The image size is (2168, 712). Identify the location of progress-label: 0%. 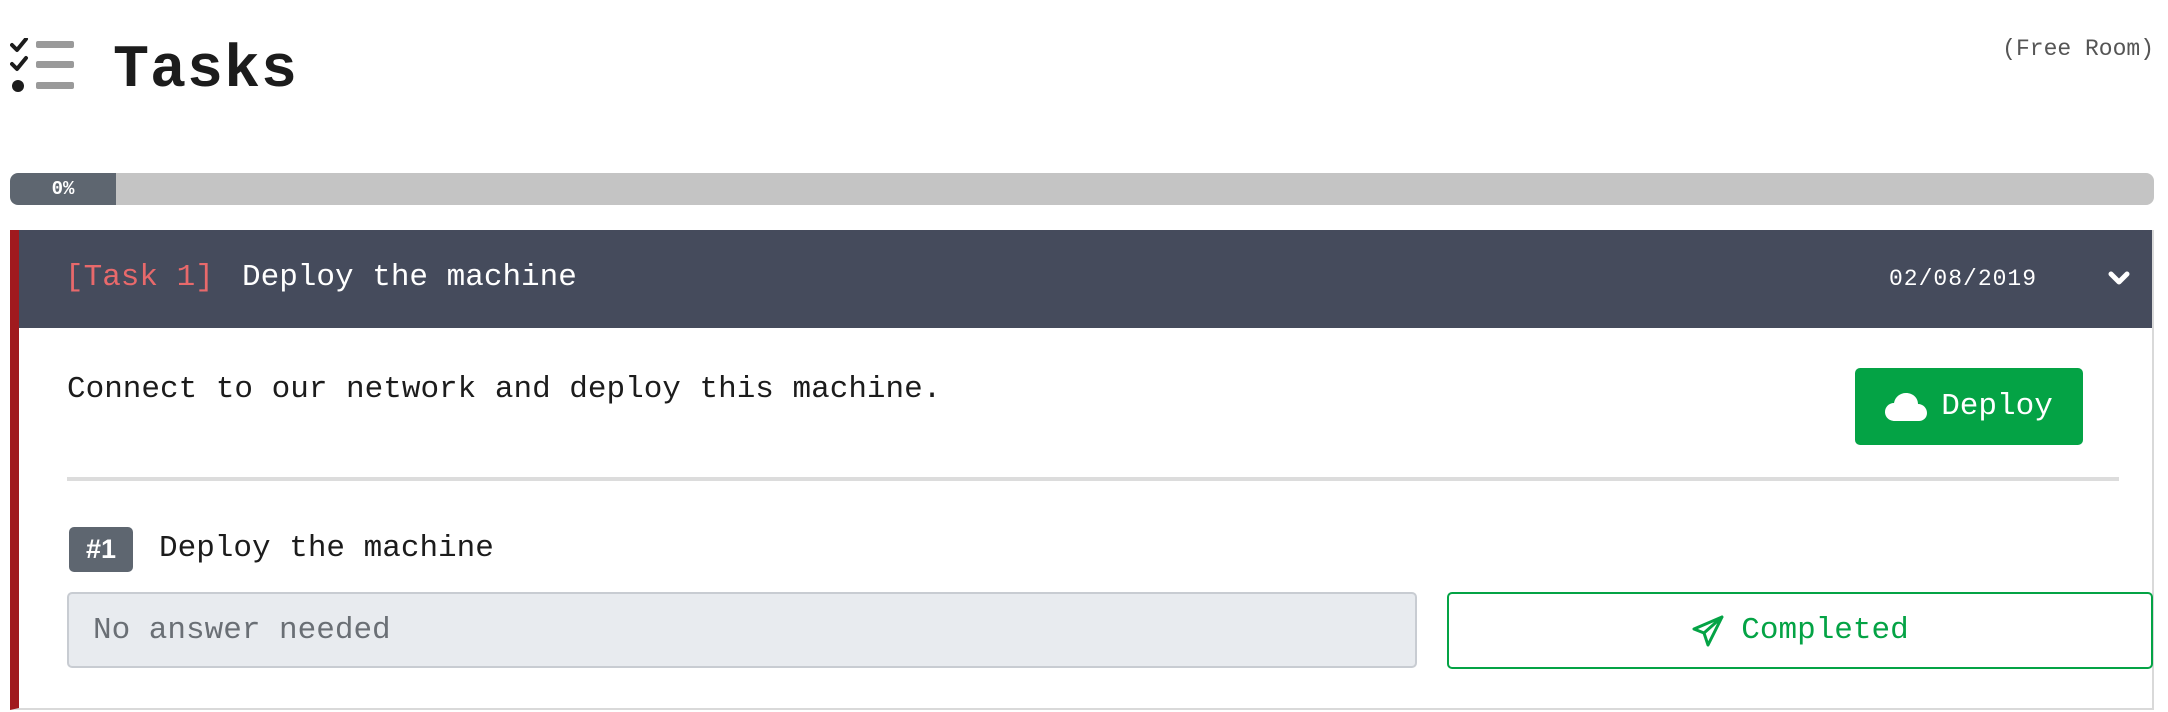
(63, 189).